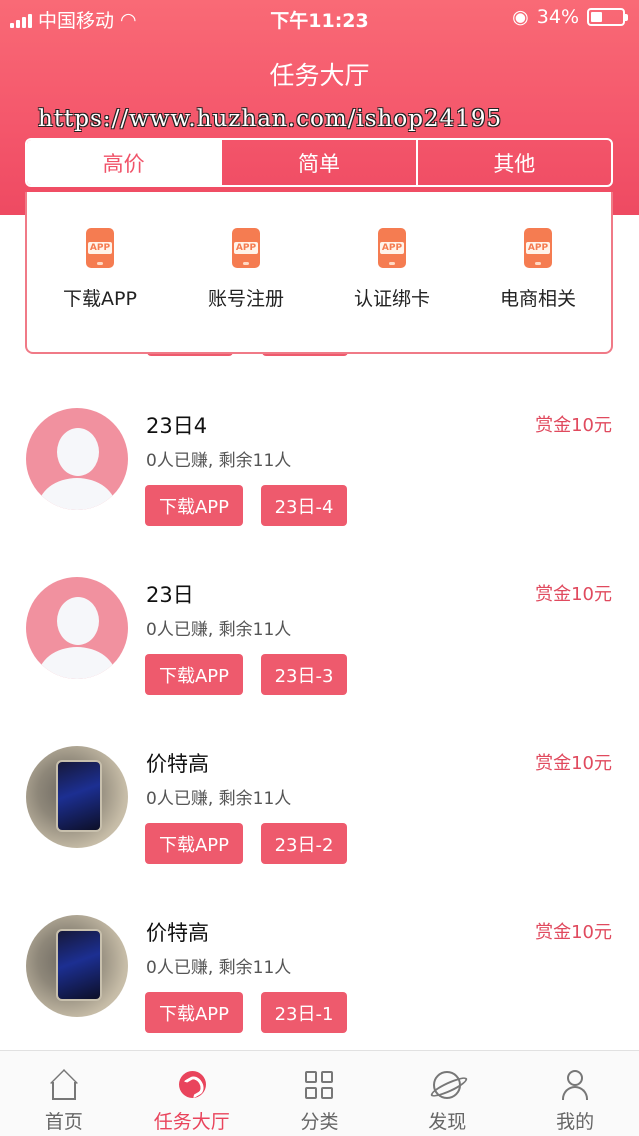 The height and width of the screenshot is (1136, 639). I want to click on task-title: 23日, so click(170, 595).